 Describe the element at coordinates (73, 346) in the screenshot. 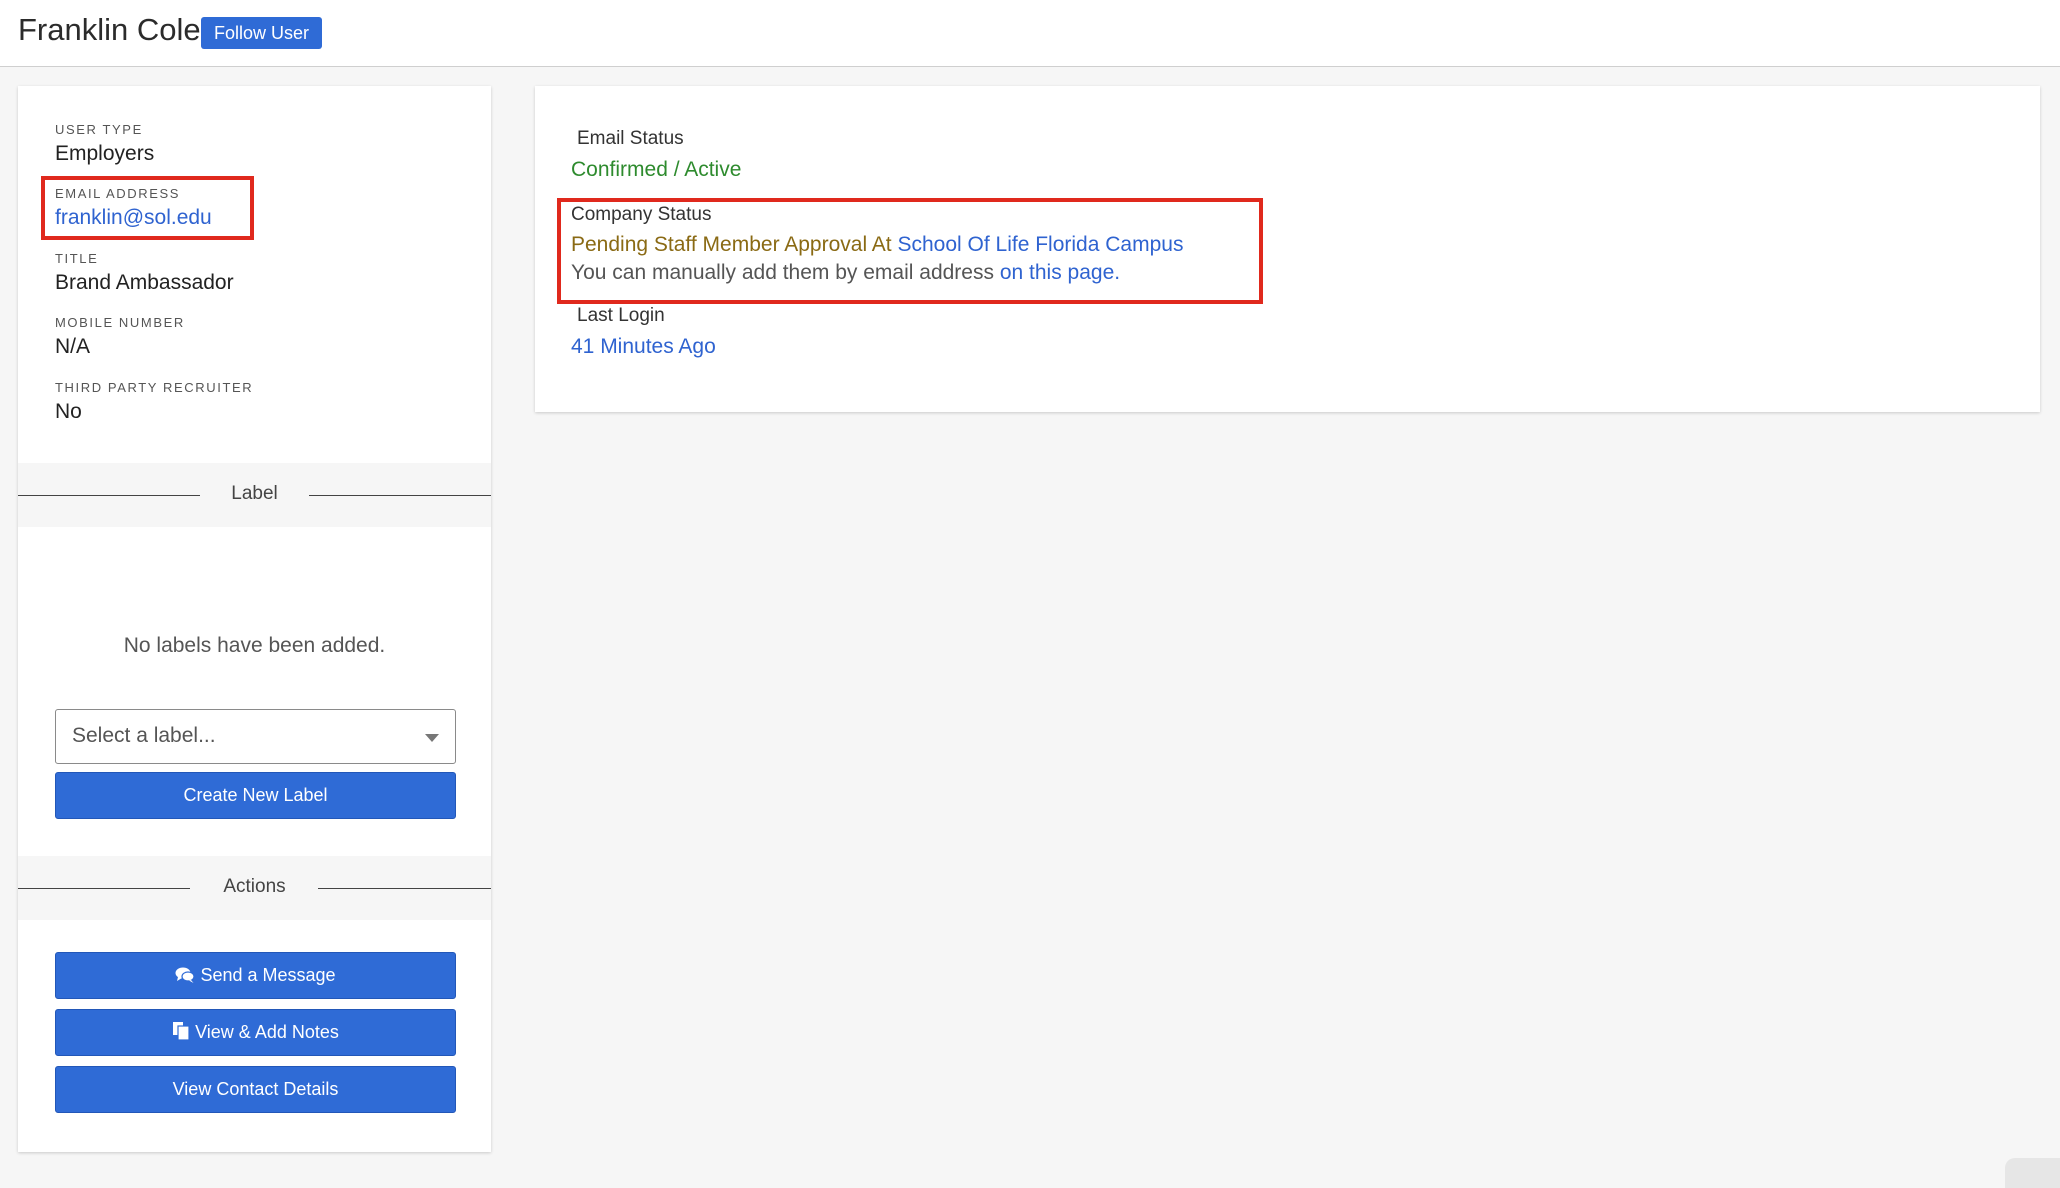

I see `mobile-value: N/A` at that location.